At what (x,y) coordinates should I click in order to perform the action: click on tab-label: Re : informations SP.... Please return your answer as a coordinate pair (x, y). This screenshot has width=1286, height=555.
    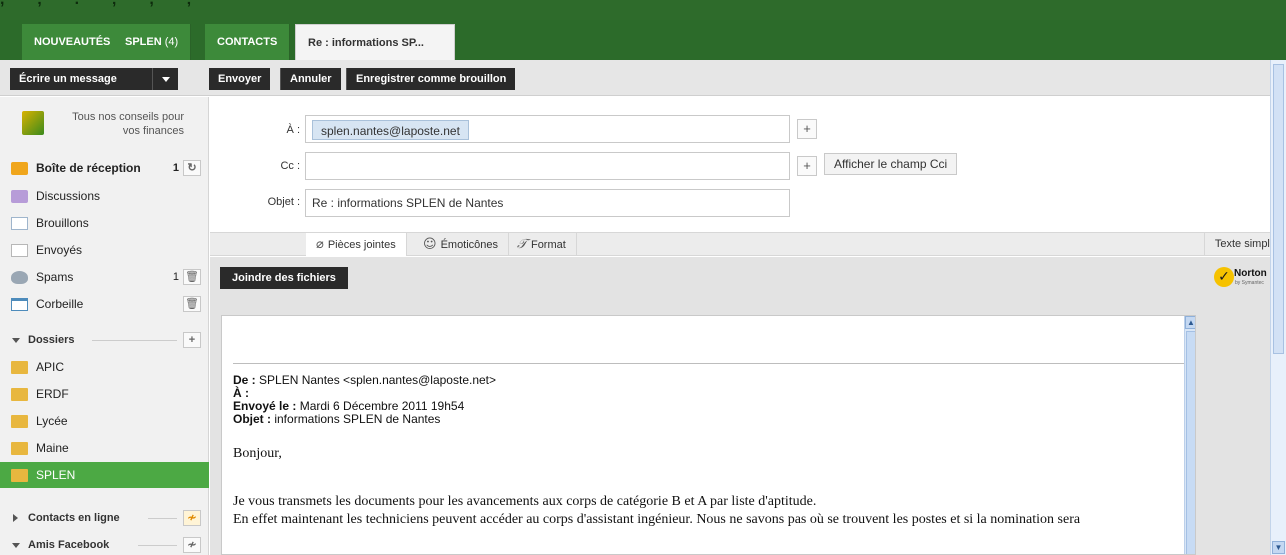
    Looking at the image, I should click on (366, 43).